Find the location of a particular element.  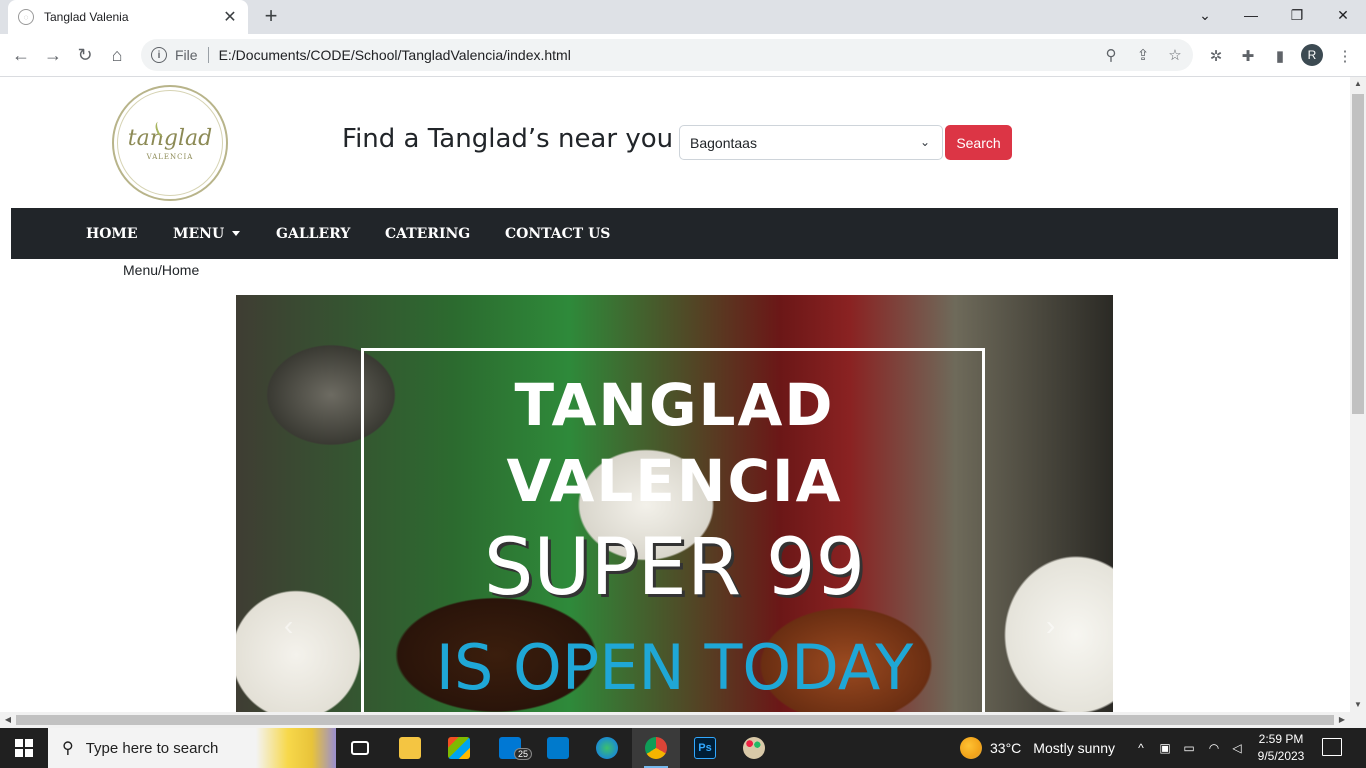

mail-badge: 25 is located at coordinates (523, 754).